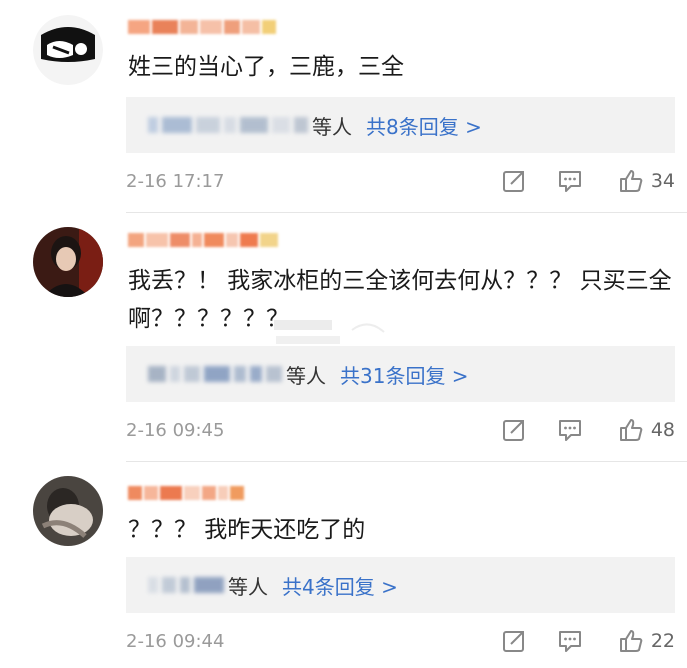 The width and height of the screenshot is (687, 668). I want to click on timestamp: 2-16 17:17, so click(175, 181).